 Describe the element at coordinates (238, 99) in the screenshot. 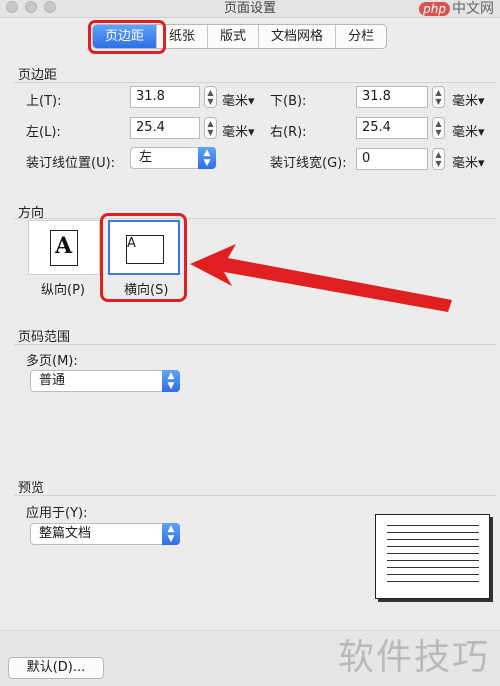

I see `top-margin-unit: 毫米▾` at that location.